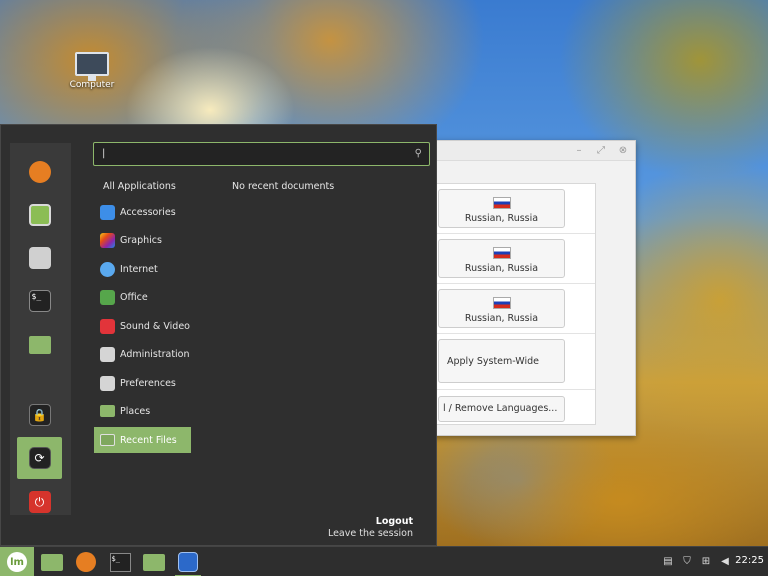 The width and height of the screenshot is (768, 576). What do you see at coordinates (261, 154) in the screenshot?
I see `search-input: | ⚲` at bounding box center [261, 154].